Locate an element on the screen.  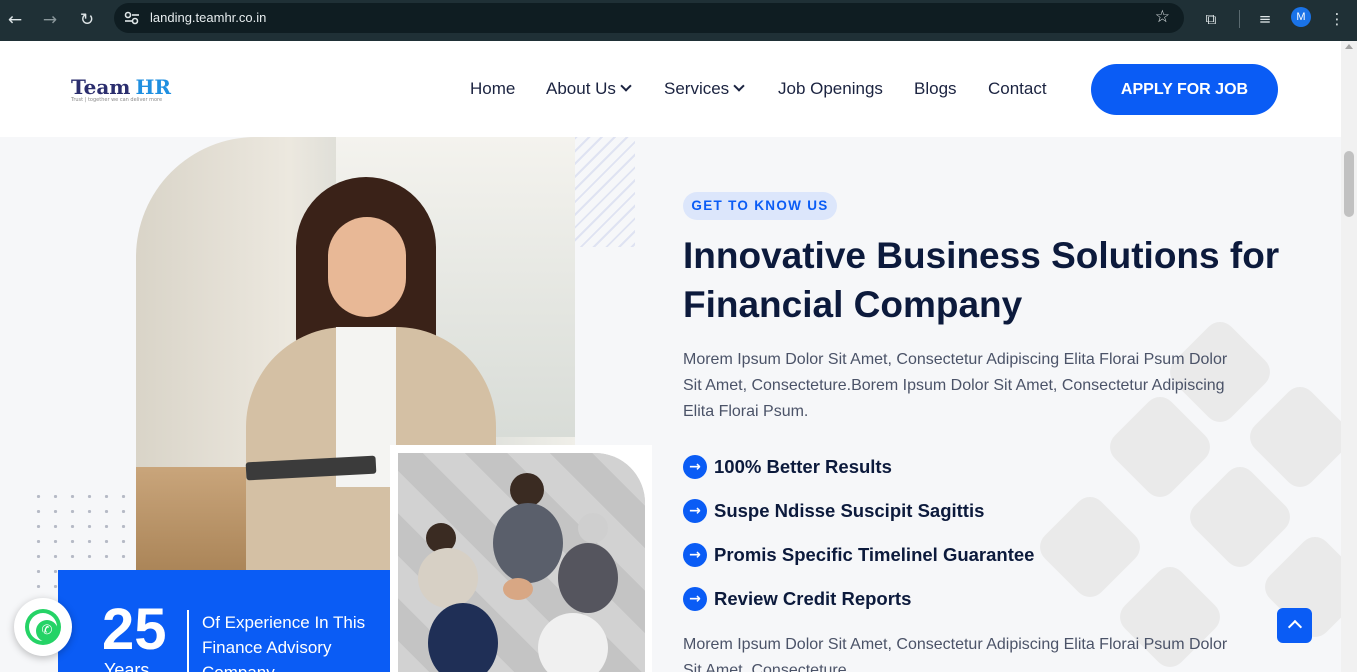
site-settings-icon is located at coordinates (132, 18).